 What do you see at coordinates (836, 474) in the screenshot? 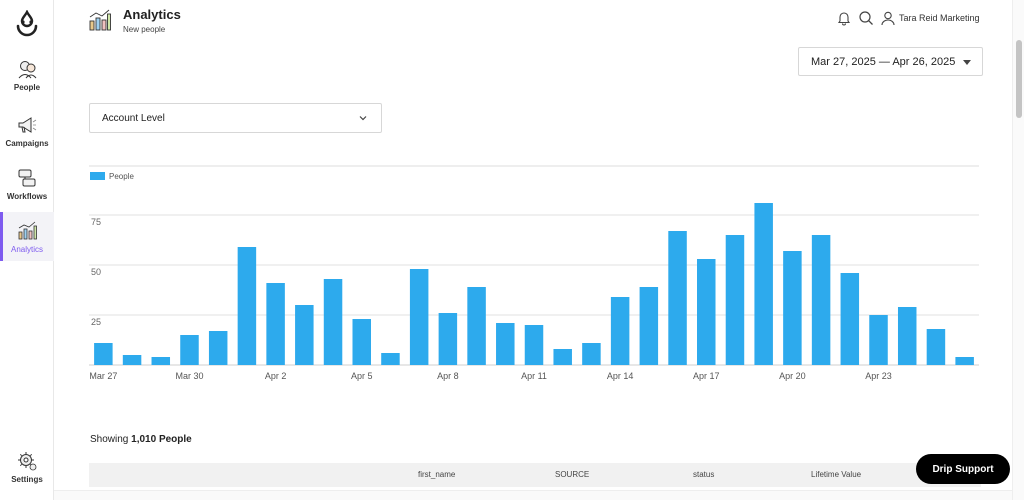
I see `column-header-lifetime-value: Lifetime Value` at bounding box center [836, 474].